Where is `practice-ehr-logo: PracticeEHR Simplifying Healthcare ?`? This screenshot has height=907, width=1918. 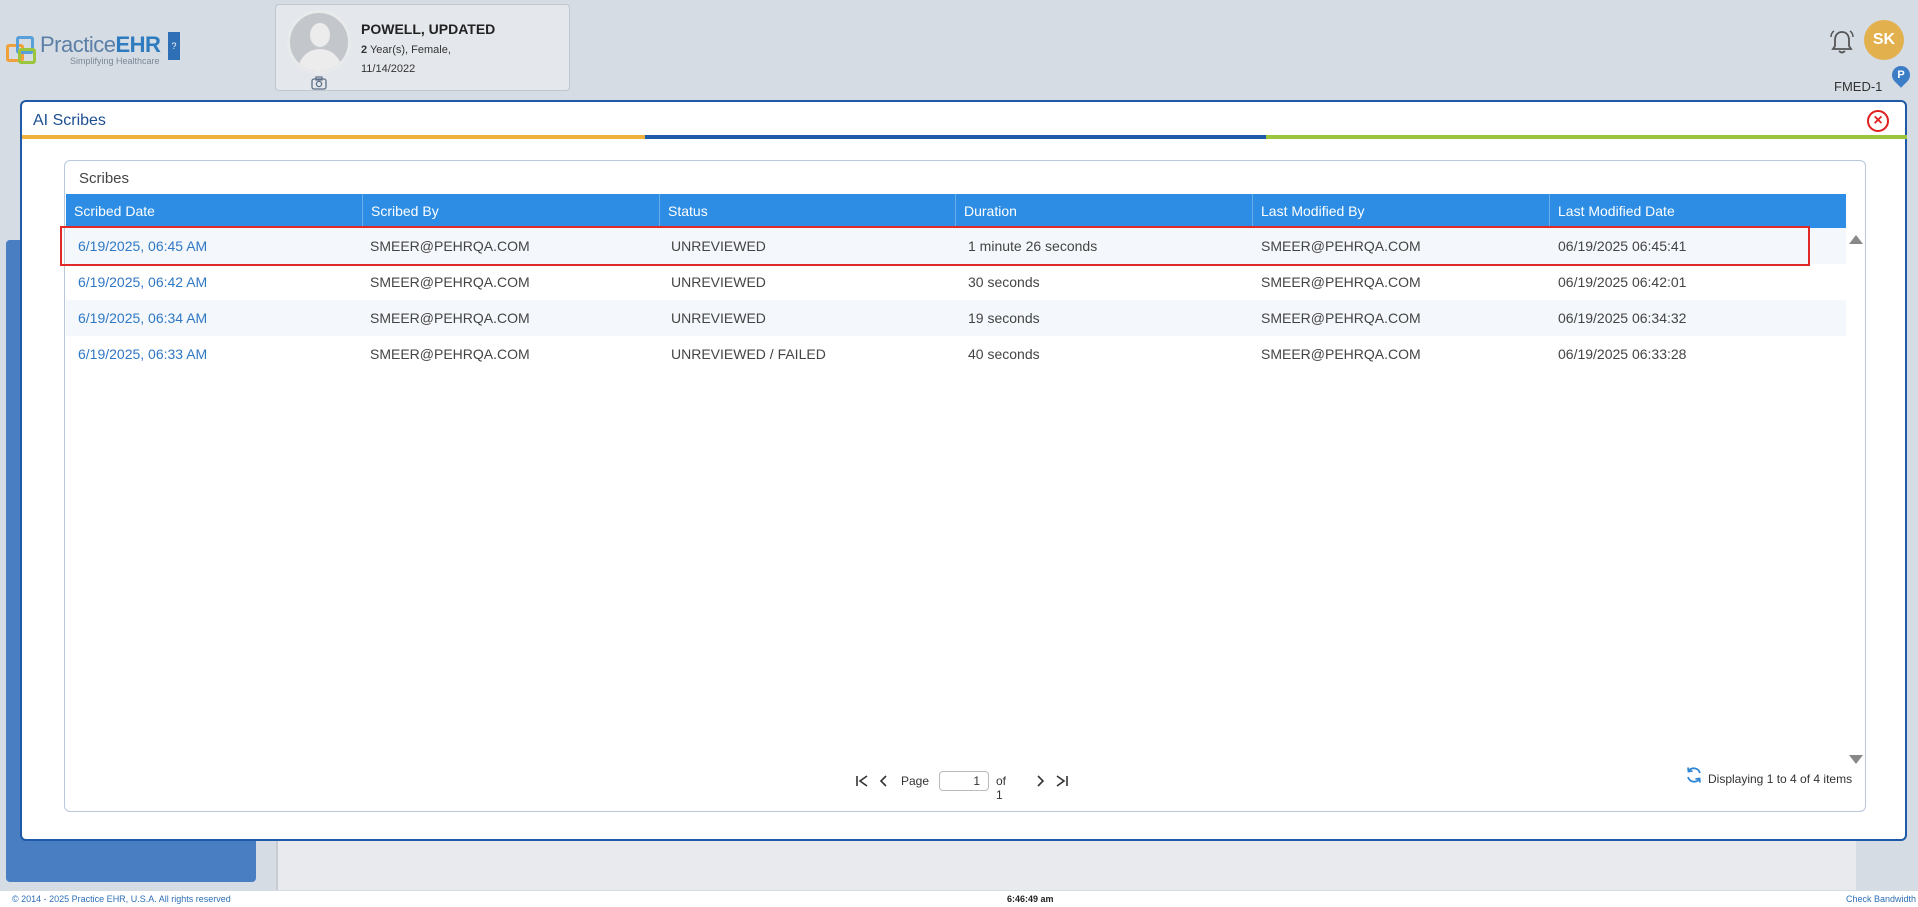 practice-ehr-logo: PracticeEHR Simplifying Healthcare ? is located at coordinates (92, 49).